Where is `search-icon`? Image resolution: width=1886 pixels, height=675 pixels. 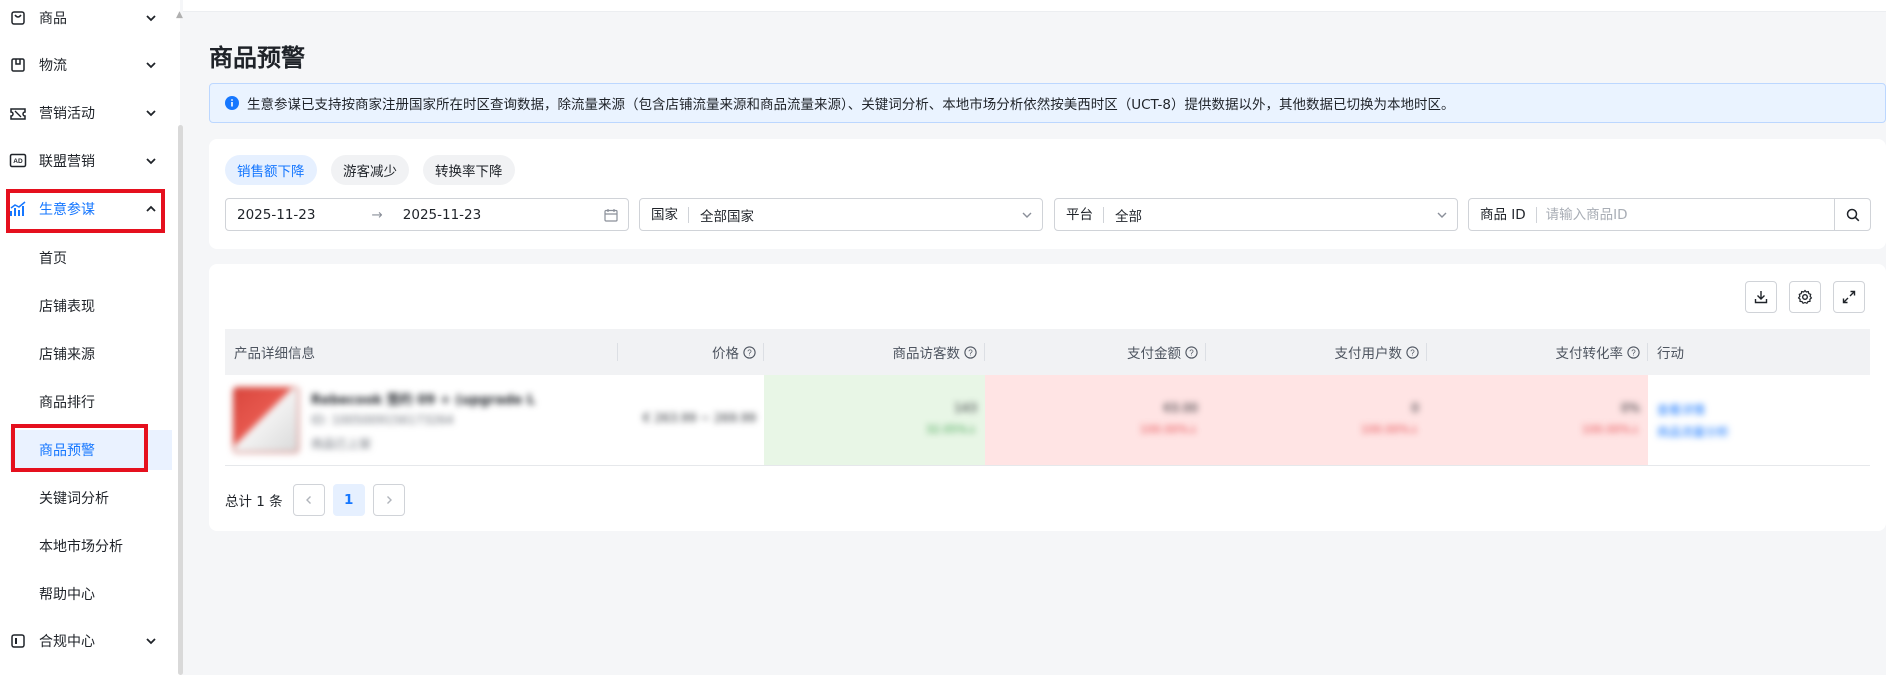
search-icon is located at coordinates (1852, 214).